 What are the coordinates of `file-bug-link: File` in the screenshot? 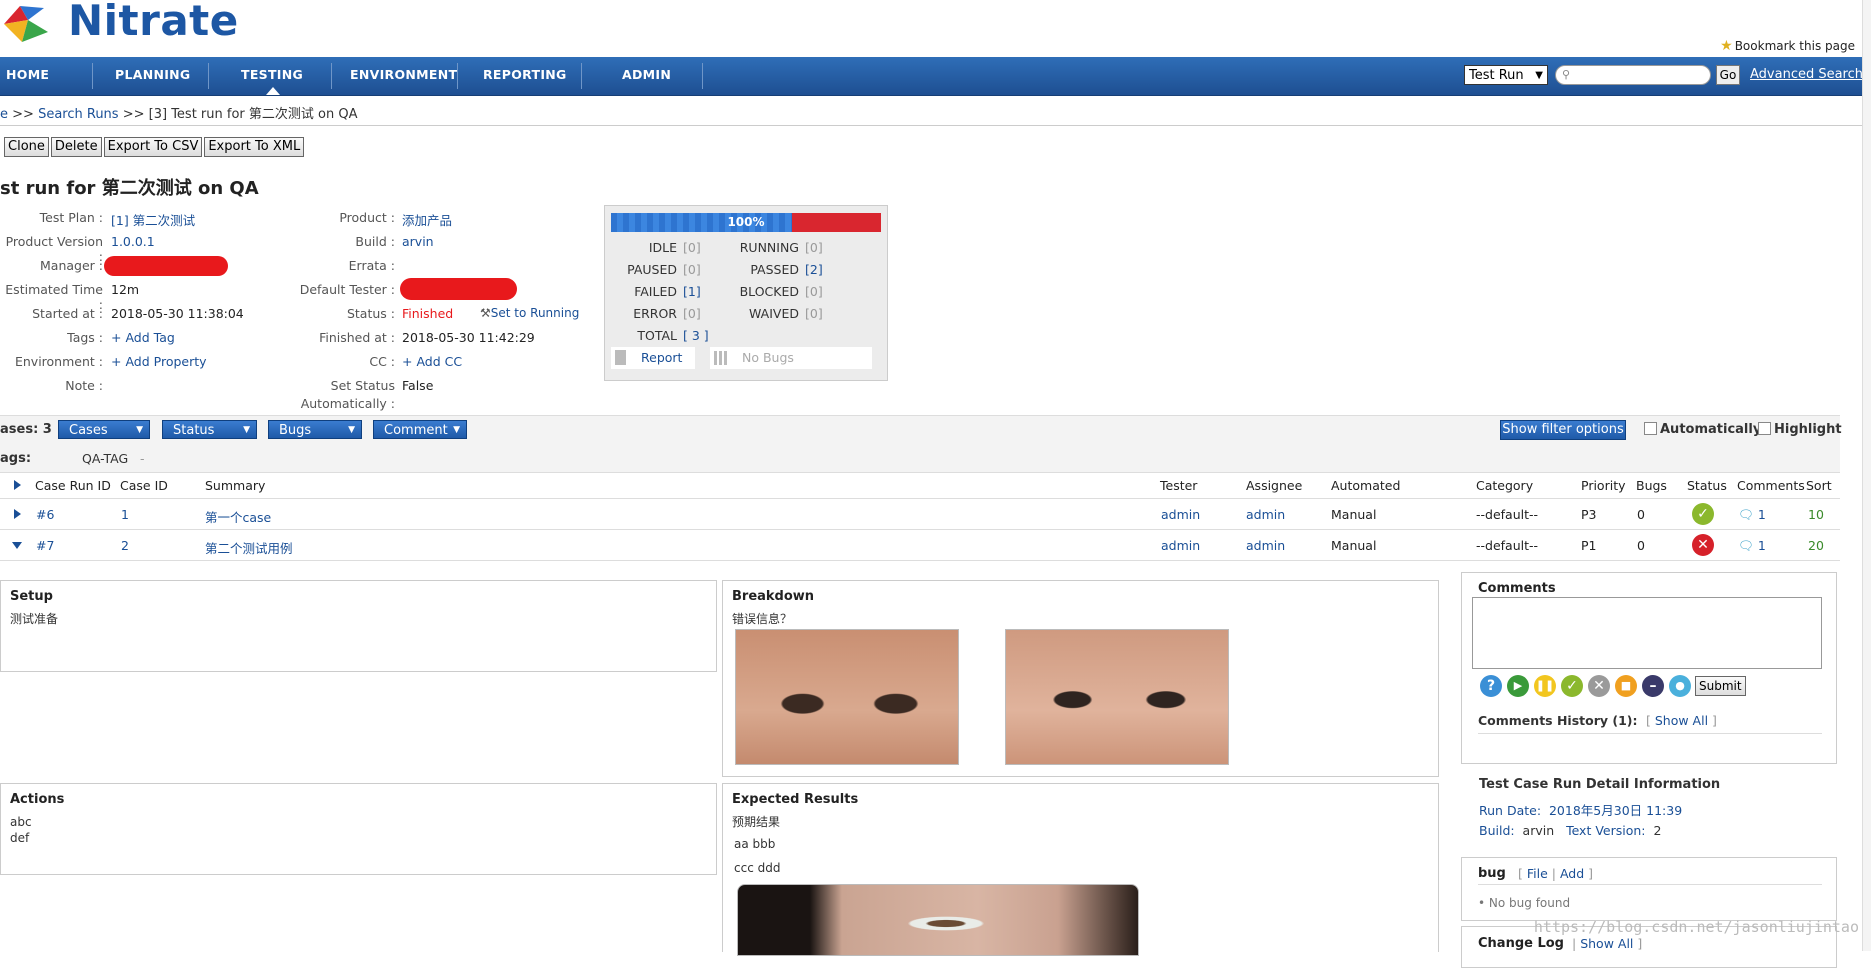 It's located at (1537, 873).